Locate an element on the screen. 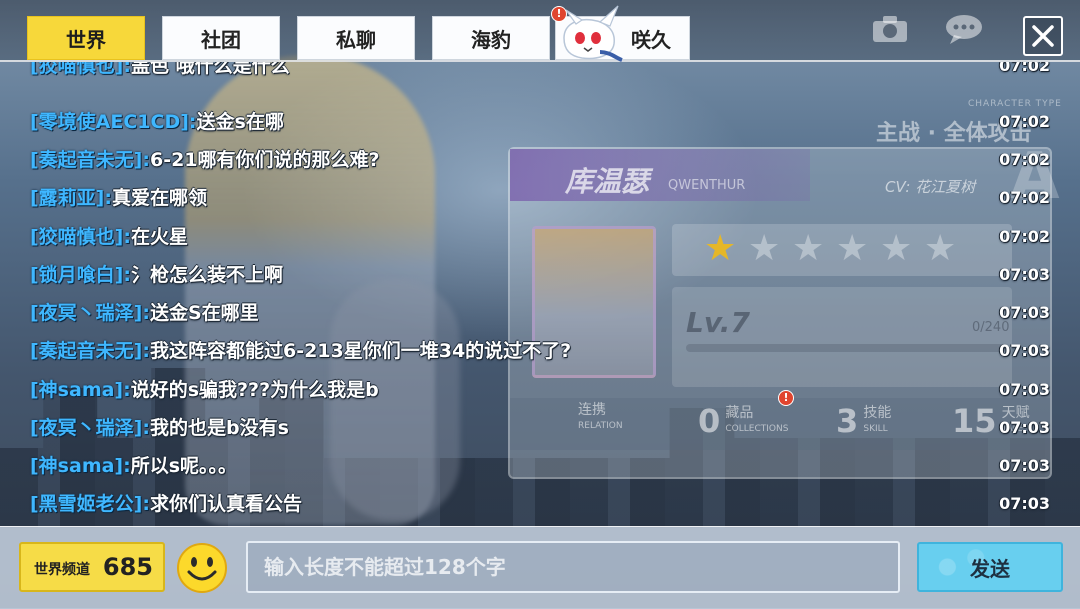 The image size is (1080, 609). chat-message: [奏起音未无]: 6-21哪有你们说的那么难? 07:02 is located at coordinates (540, 160).